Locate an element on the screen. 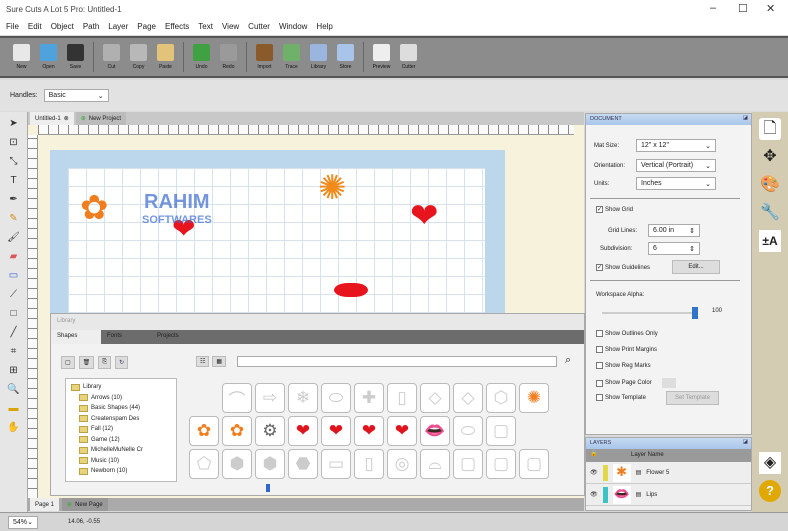  tree-item: MichelleMuNelle Cr is located at coordinates (121, 450).